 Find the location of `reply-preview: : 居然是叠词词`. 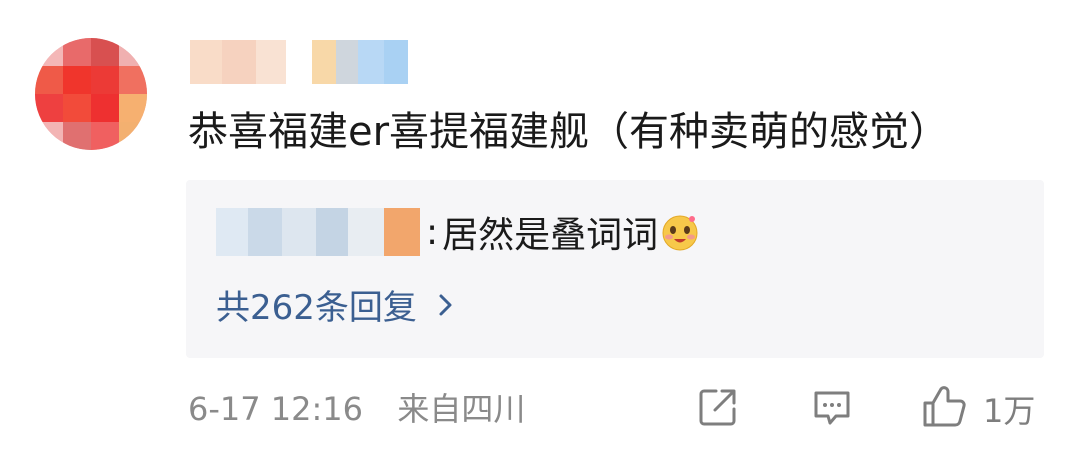

reply-preview: : 居然是叠词词 is located at coordinates (458, 232).